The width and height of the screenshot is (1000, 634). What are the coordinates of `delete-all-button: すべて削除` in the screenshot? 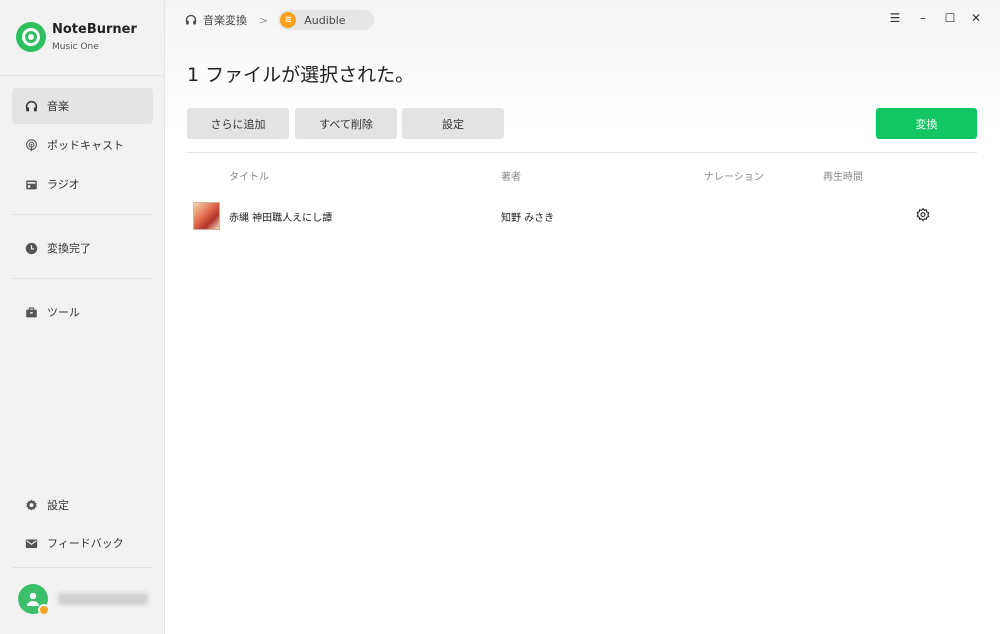 It's located at (346, 123).